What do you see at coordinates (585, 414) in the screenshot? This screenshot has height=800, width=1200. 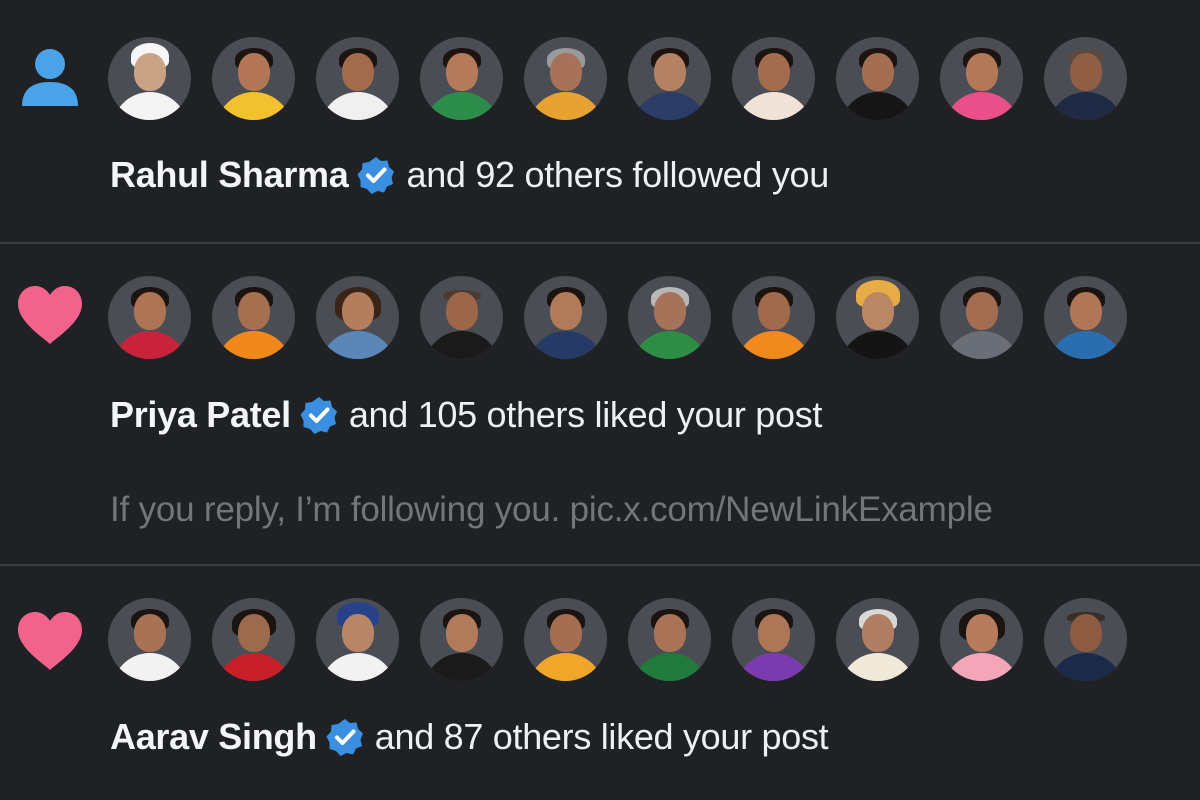 I see `action-text: and 105 others liked your post` at bounding box center [585, 414].